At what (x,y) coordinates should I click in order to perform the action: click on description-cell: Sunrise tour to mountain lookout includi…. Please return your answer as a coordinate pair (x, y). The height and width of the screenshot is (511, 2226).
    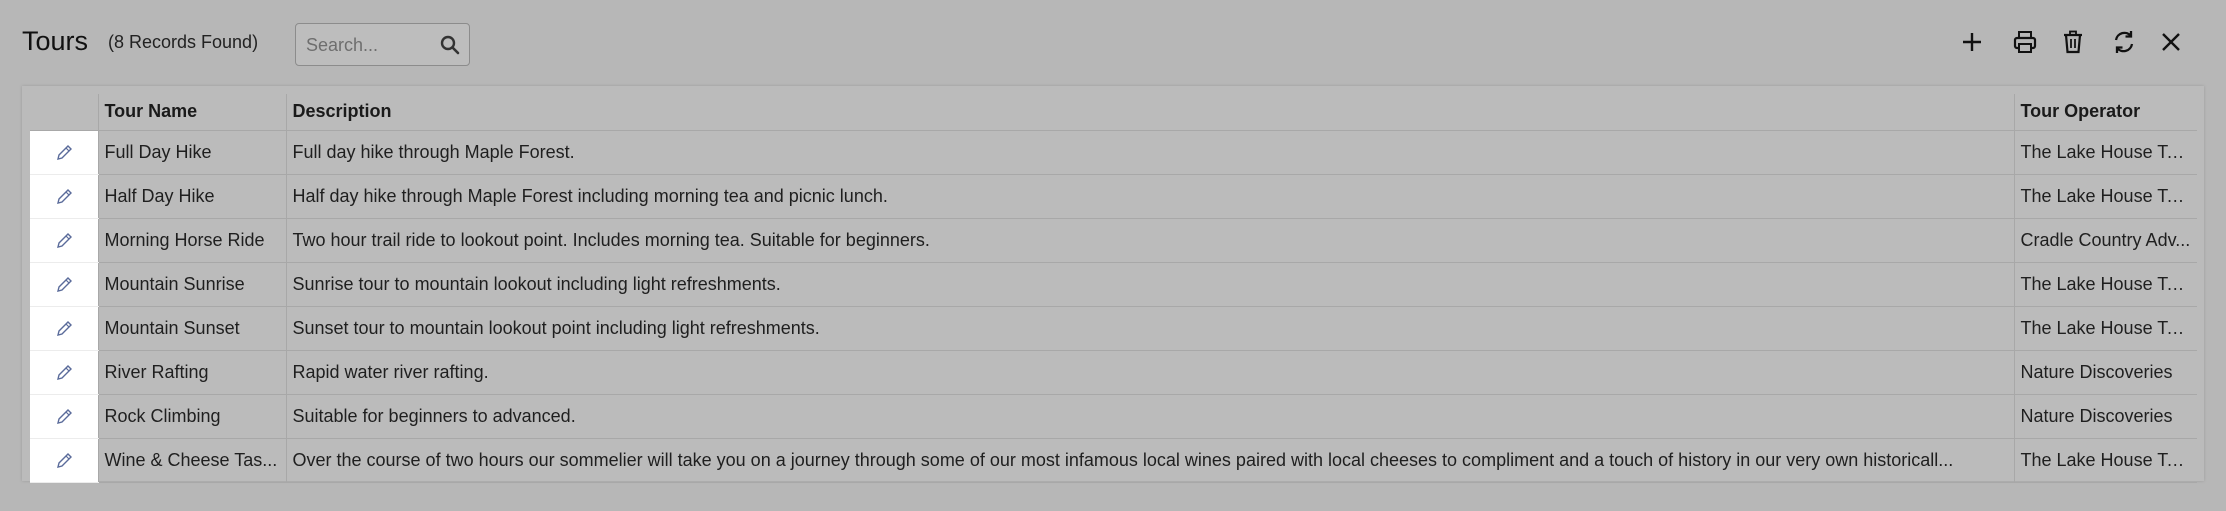
    Looking at the image, I should click on (1150, 284).